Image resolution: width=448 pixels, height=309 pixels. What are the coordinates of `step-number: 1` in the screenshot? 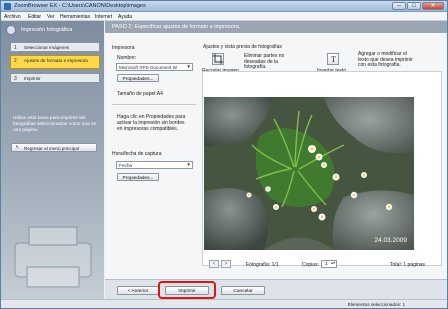 It's located at (15, 48).